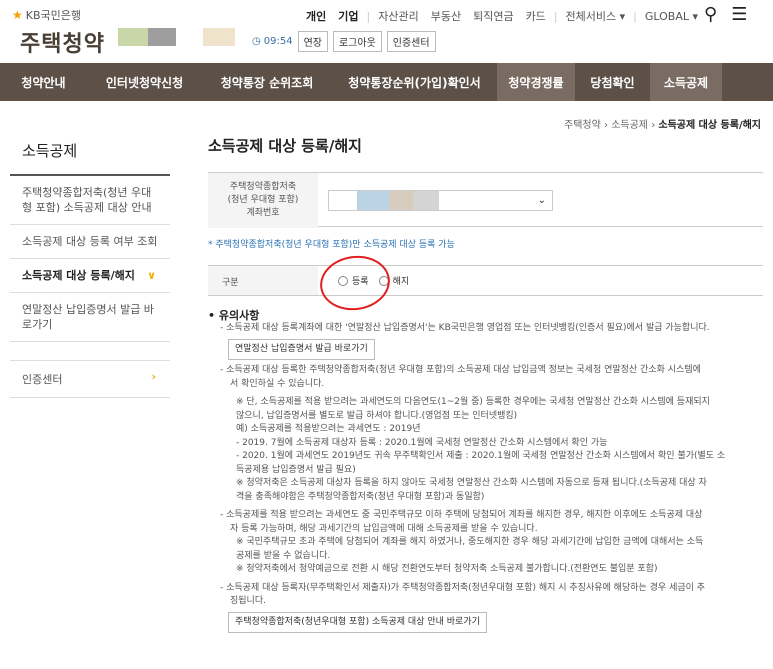 Image resolution: width=773 pixels, height=669 pixels. What do you see at coordinates (357, 622) in the screenshot?
I see `deduction-guide-button: 주택청약종합저축(청년우대형 포함) 소득공제 대상 안내 바로가기` at bounding box center [357, 622].